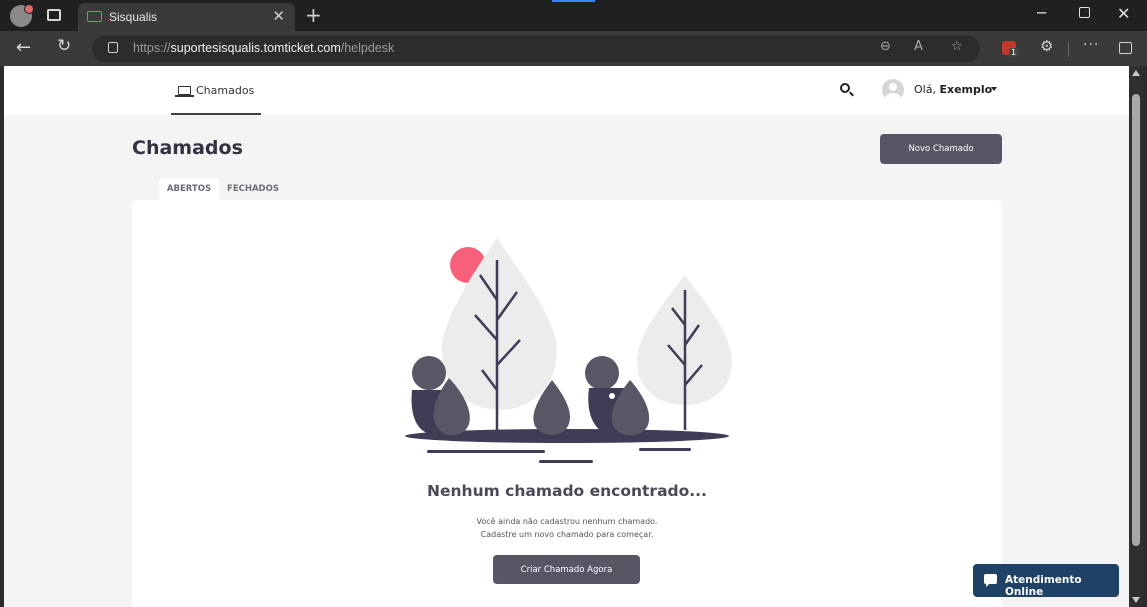  I want to click on scroll-thumb, so click(1136, 320).